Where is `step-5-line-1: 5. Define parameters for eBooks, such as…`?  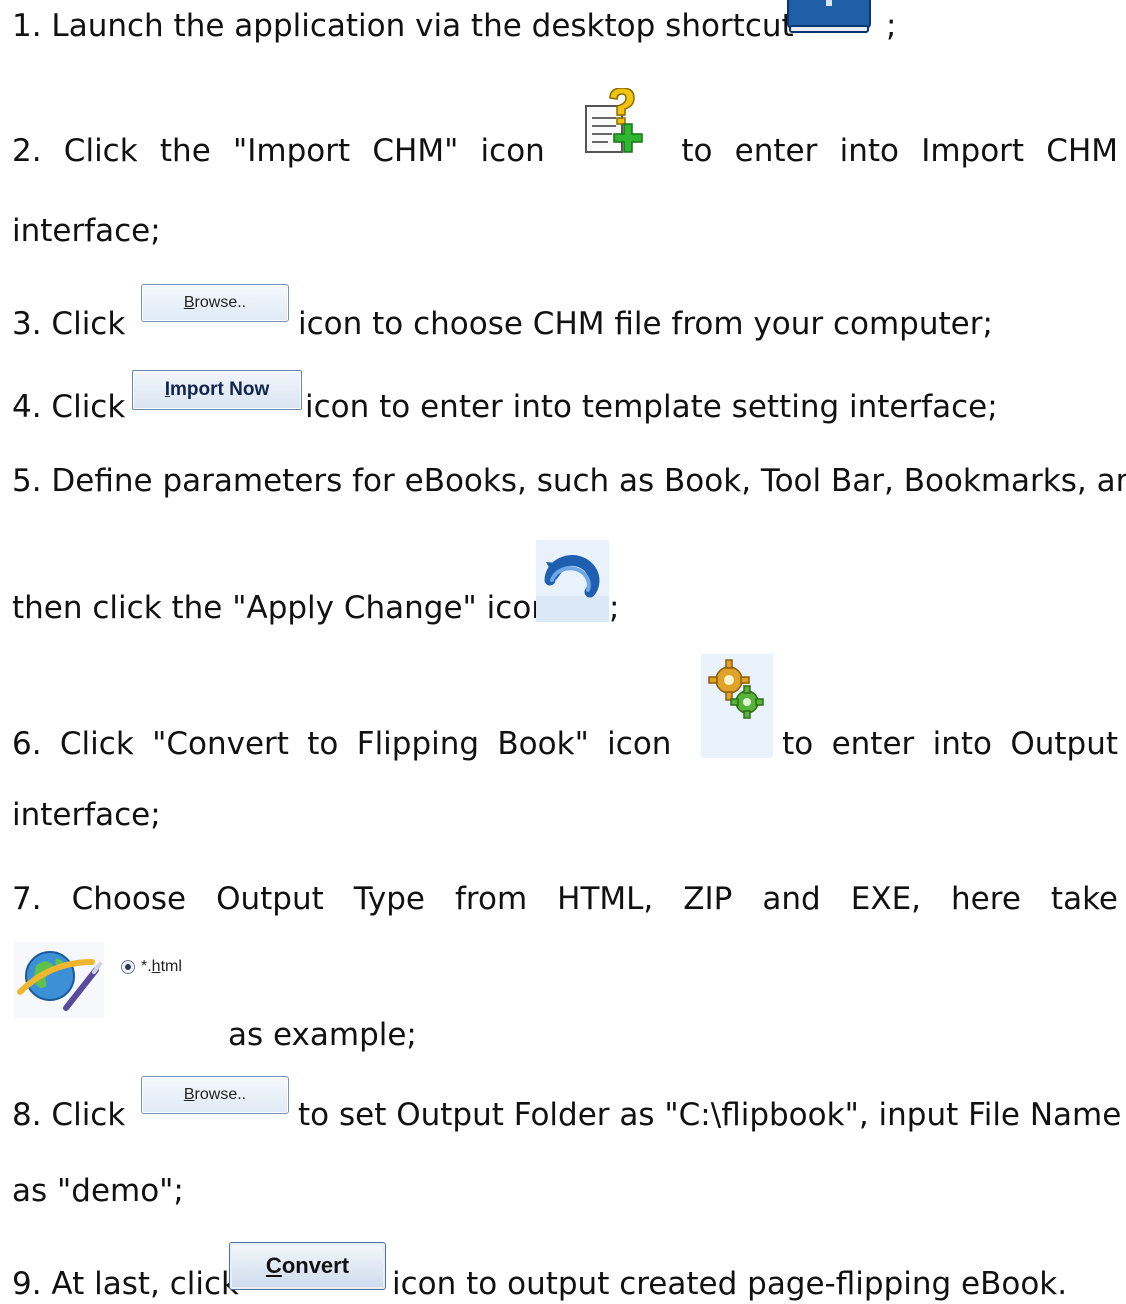 step-5-line-1: 5. Define parameters for eBooks, such as… is located at coordinates (569, 481).